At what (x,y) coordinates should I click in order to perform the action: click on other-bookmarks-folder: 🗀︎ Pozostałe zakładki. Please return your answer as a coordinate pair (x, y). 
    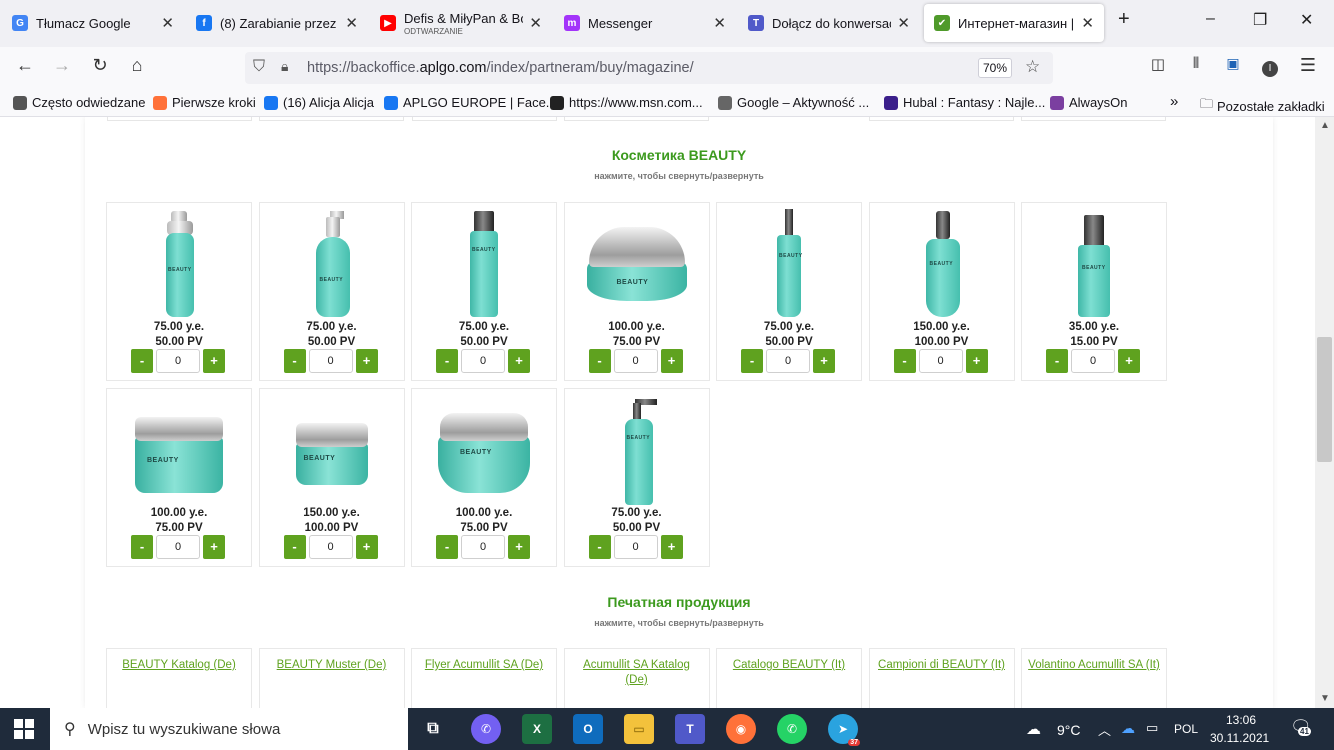
    Looking at the image, I should click on (1262, 106).